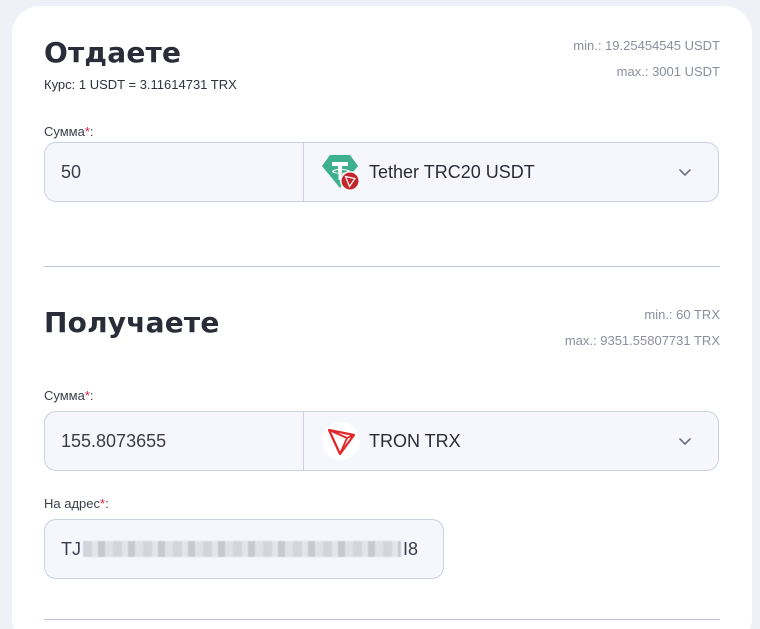 The width and height of the screenshot is (760, 629). What do you see at coordinates (174, 172) in the screenshot?
I see `give-amount-input: 50` at bounding box center [174, 172].